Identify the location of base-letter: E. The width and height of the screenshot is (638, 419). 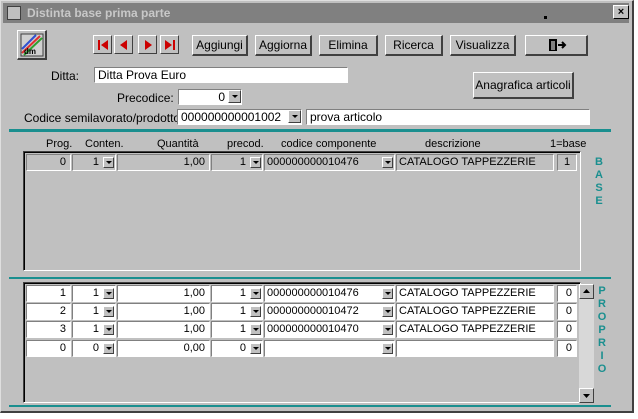
(599, 201).